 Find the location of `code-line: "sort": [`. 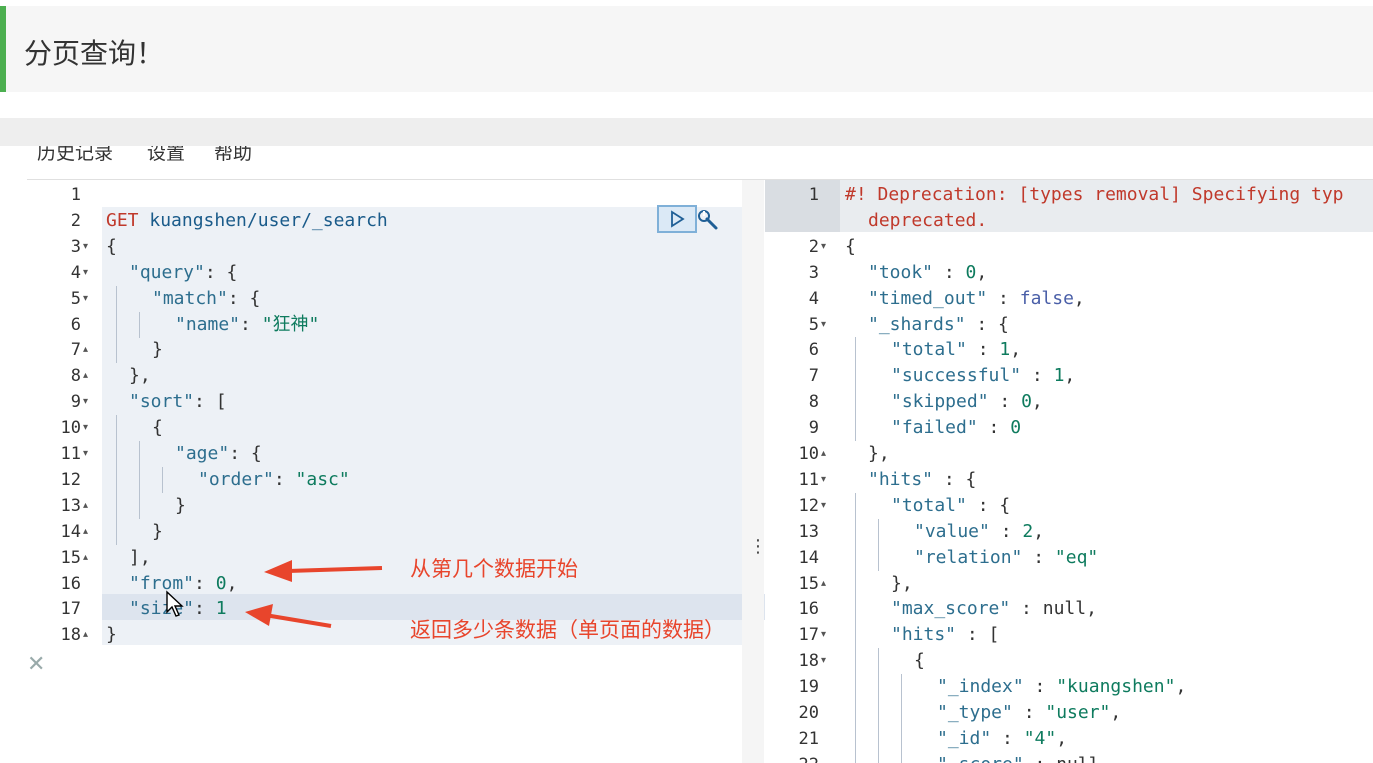

code-line: "sort": [ is located at coordinates (178, 402).